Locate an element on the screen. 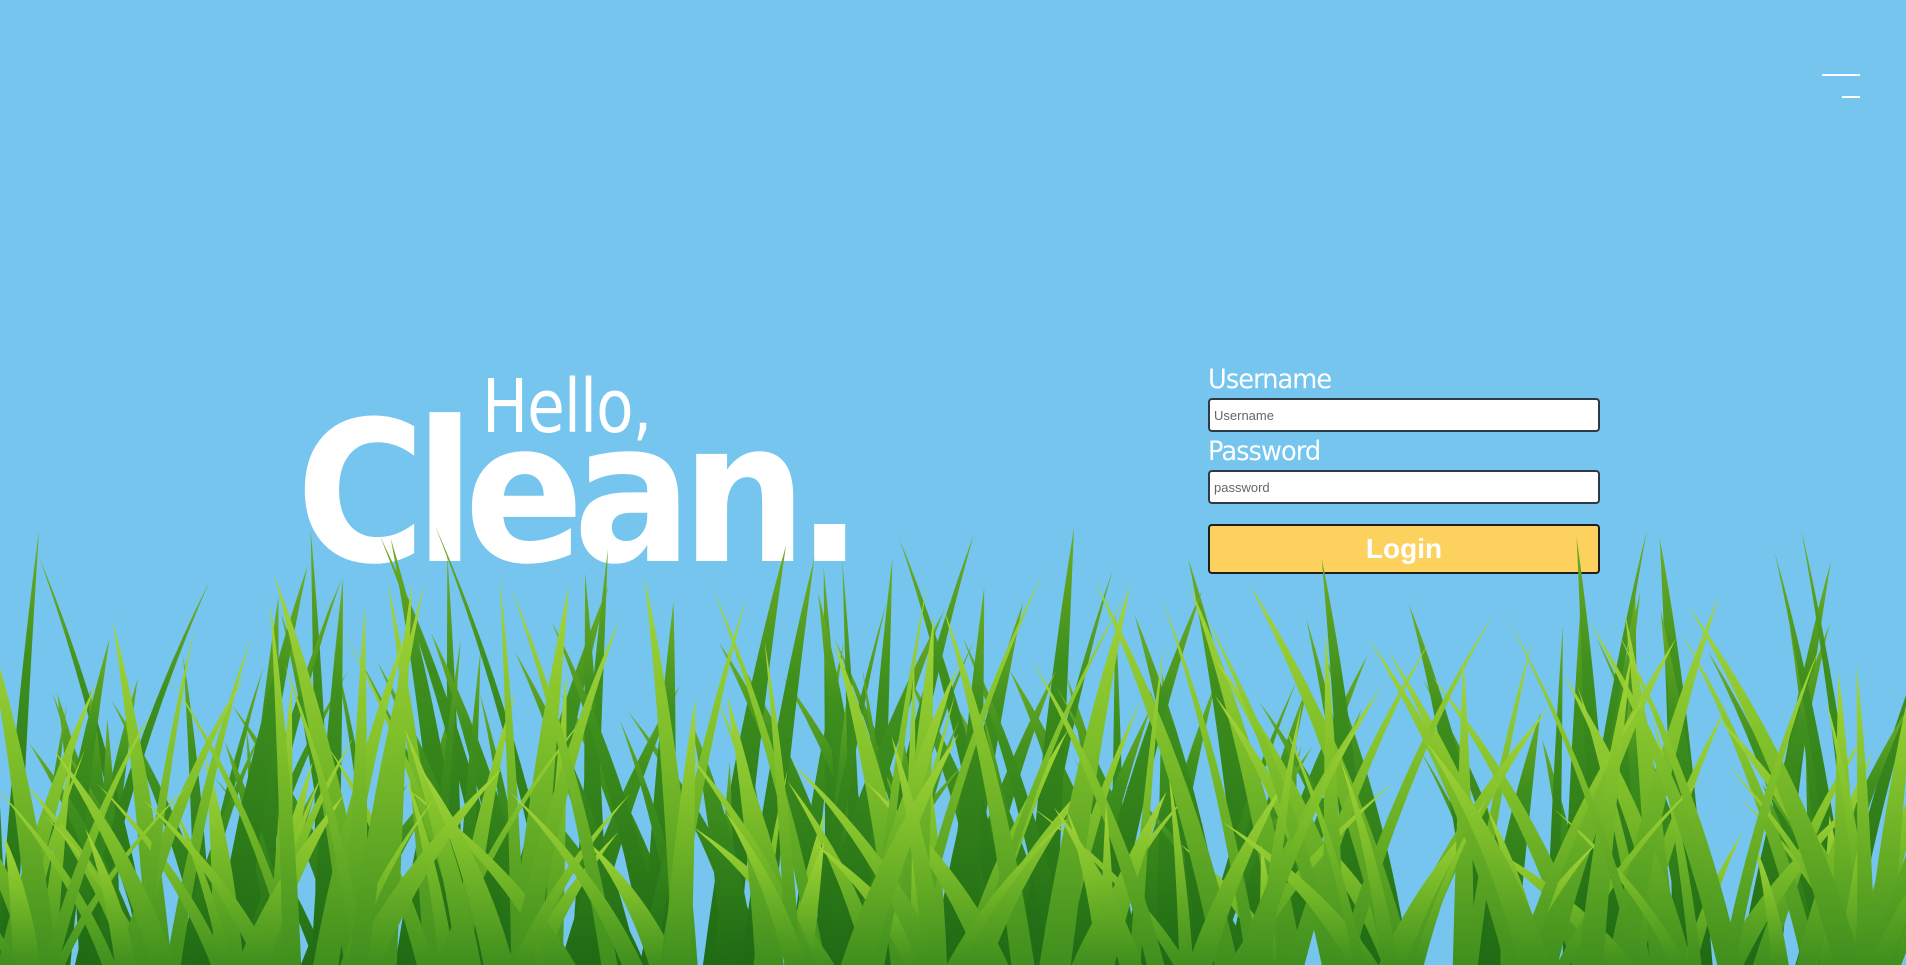 The image size is (1906, 965). password-label: Password is located at coordinates (1264, 451).